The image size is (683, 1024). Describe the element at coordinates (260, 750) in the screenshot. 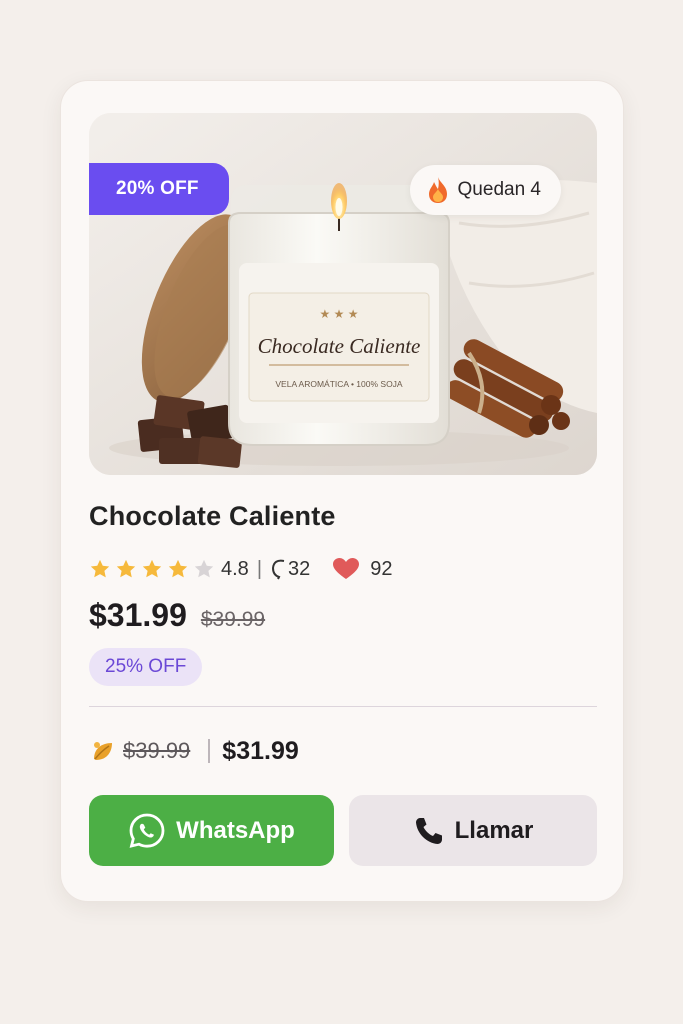

I see `bundle-price: $31.99` at that location.